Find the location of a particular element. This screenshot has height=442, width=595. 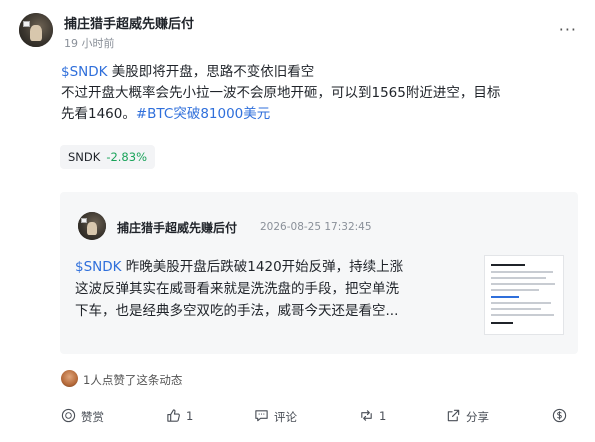

repost-icon is located at coordinates (366, 415).